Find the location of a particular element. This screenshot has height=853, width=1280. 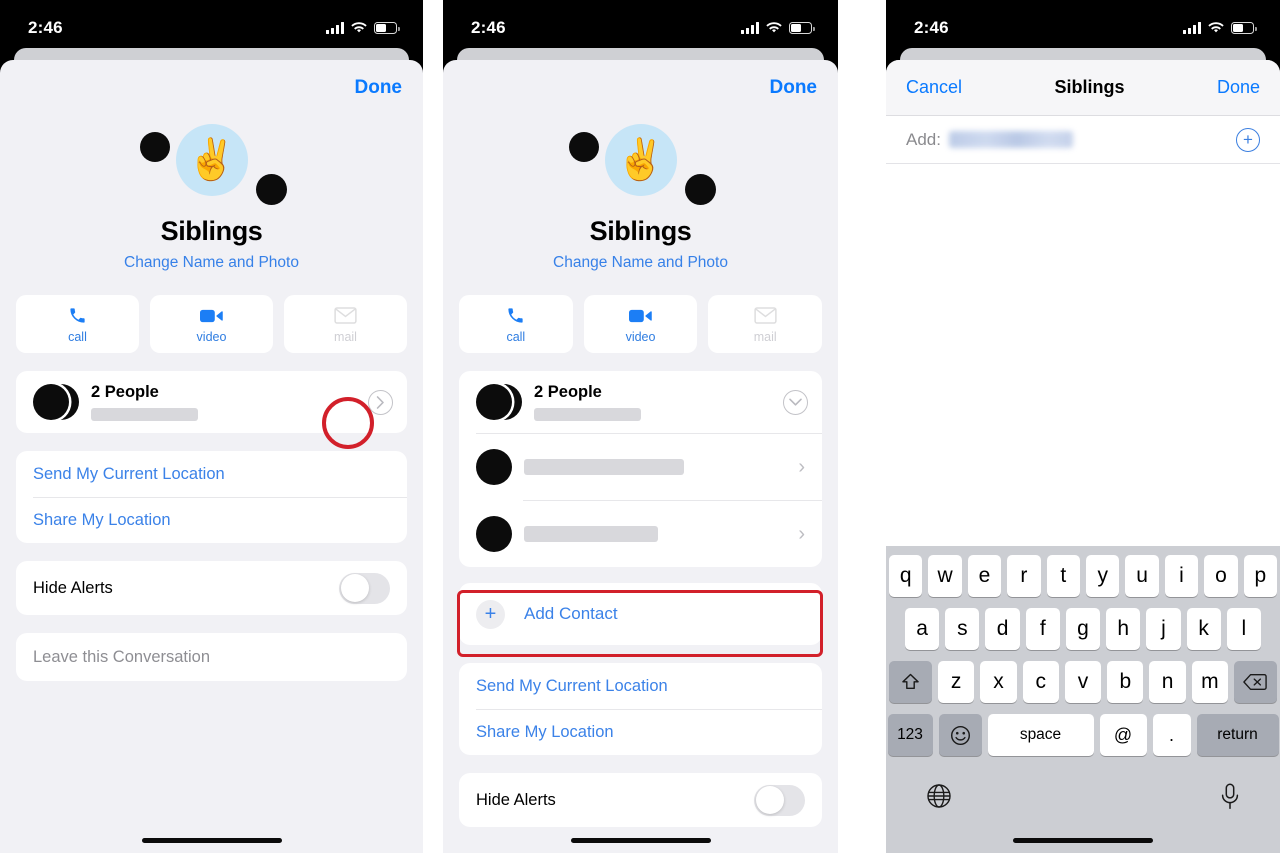

mail-icon is located at coordinates (765, 316).